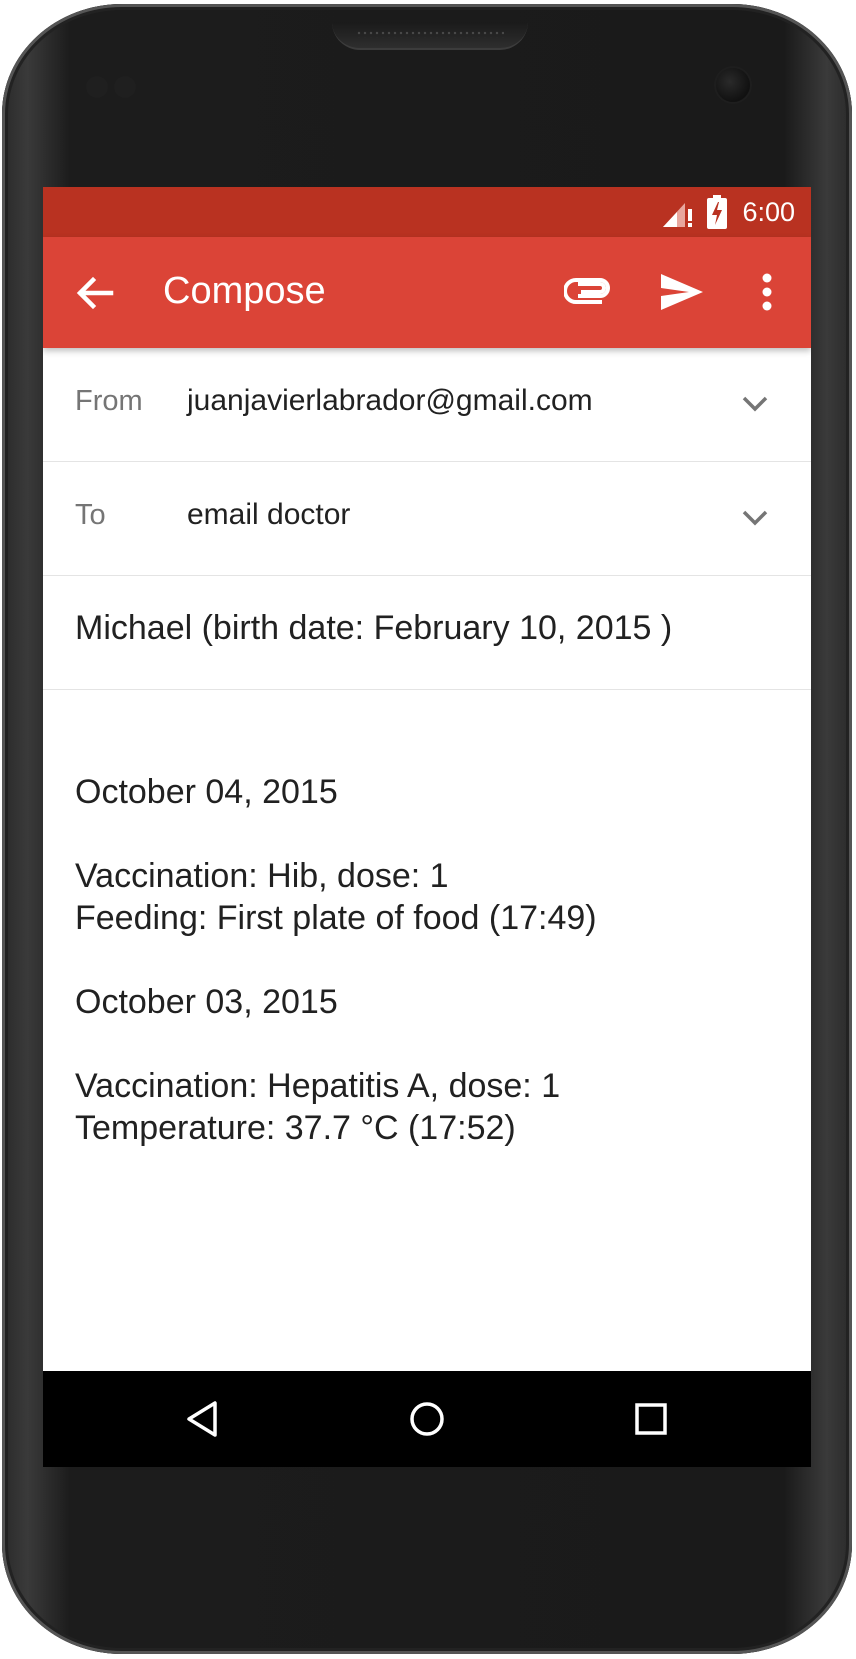  Describe the element at coordinates (295, 1128) in the screenshot. I see `body-line: Temperature: 37.7 °C (17:52)` at that location.